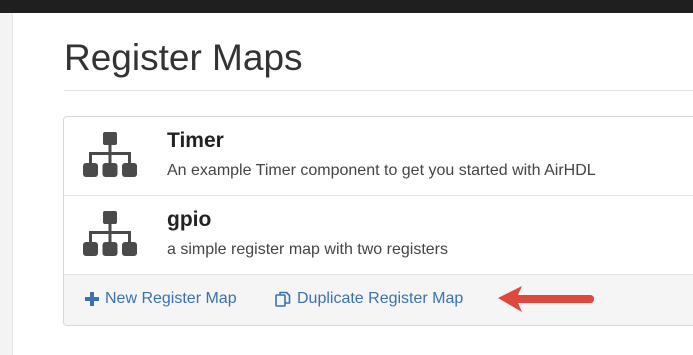 The width and height of the screenshot is (693, 355). I want to click on new-register-map-label: New Register Map, so click(171, 298).